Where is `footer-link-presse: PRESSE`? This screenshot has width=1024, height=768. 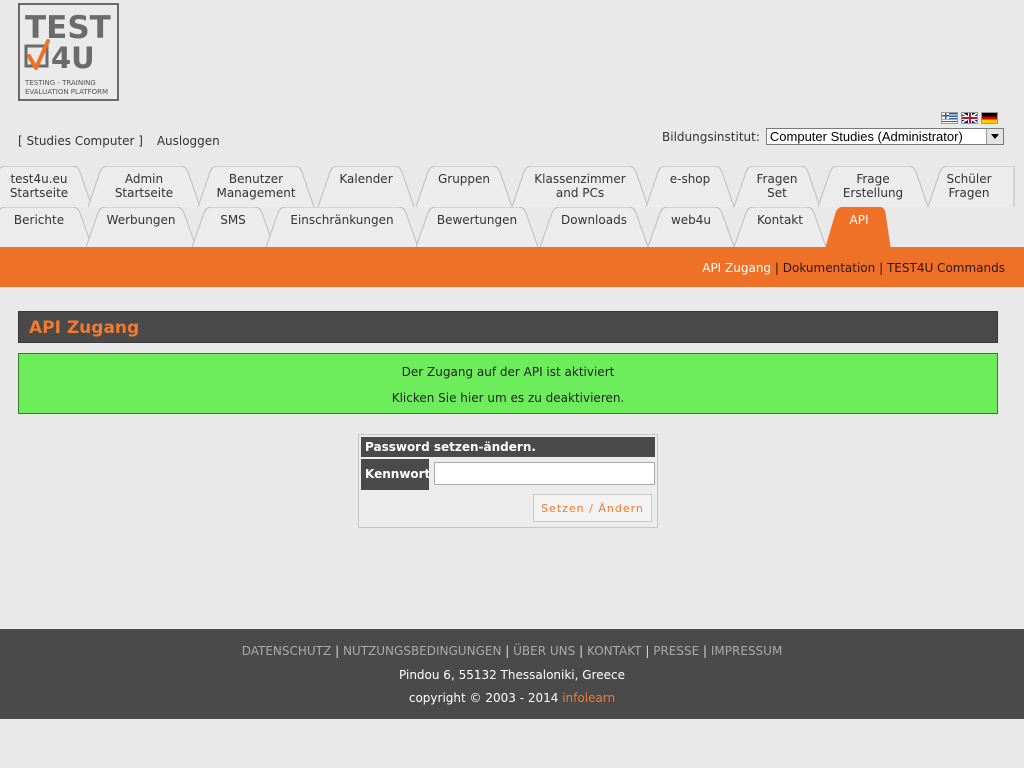
footer-link-presse: PRESSE is located at coordinates (676, 651).